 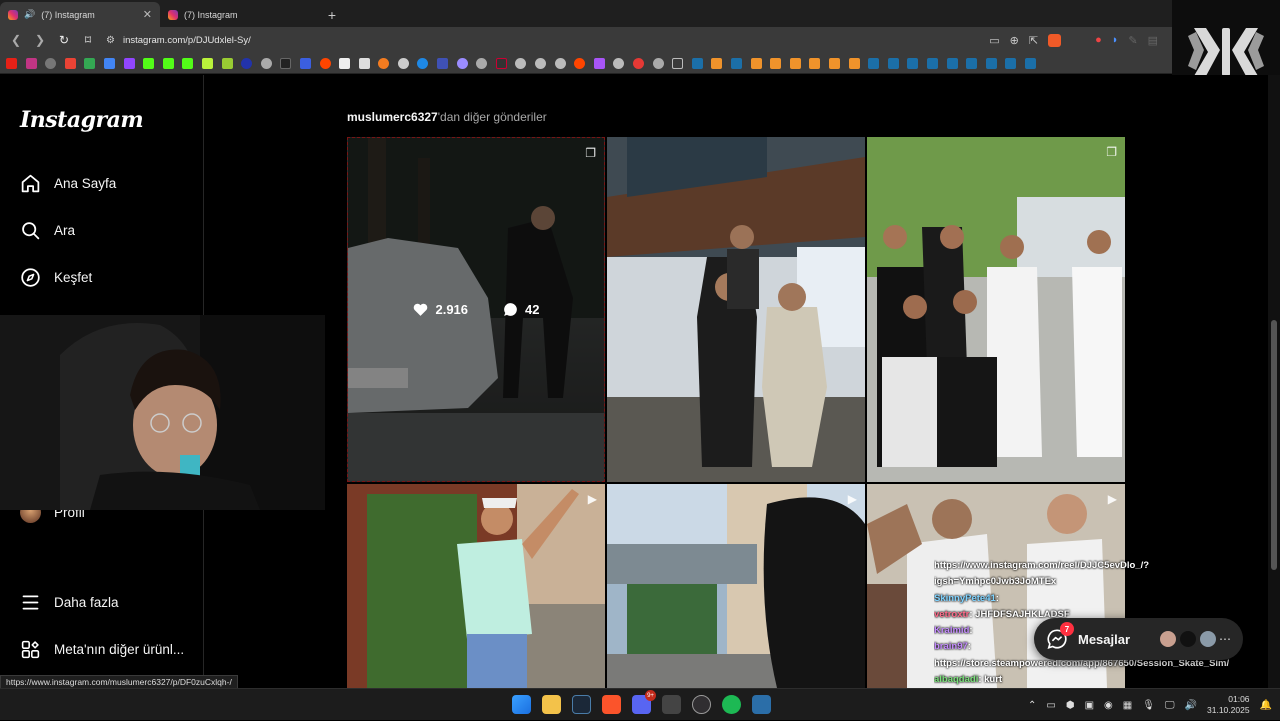 I want to click on username-link: muslumerc6327, so click(x=392, y=117).